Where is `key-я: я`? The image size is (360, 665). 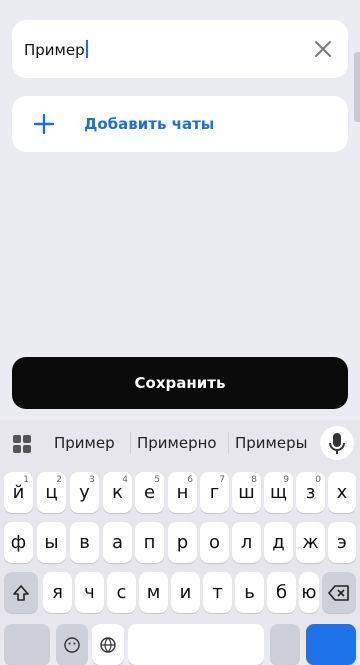
key-я: я is located at coordinates (57, 592).